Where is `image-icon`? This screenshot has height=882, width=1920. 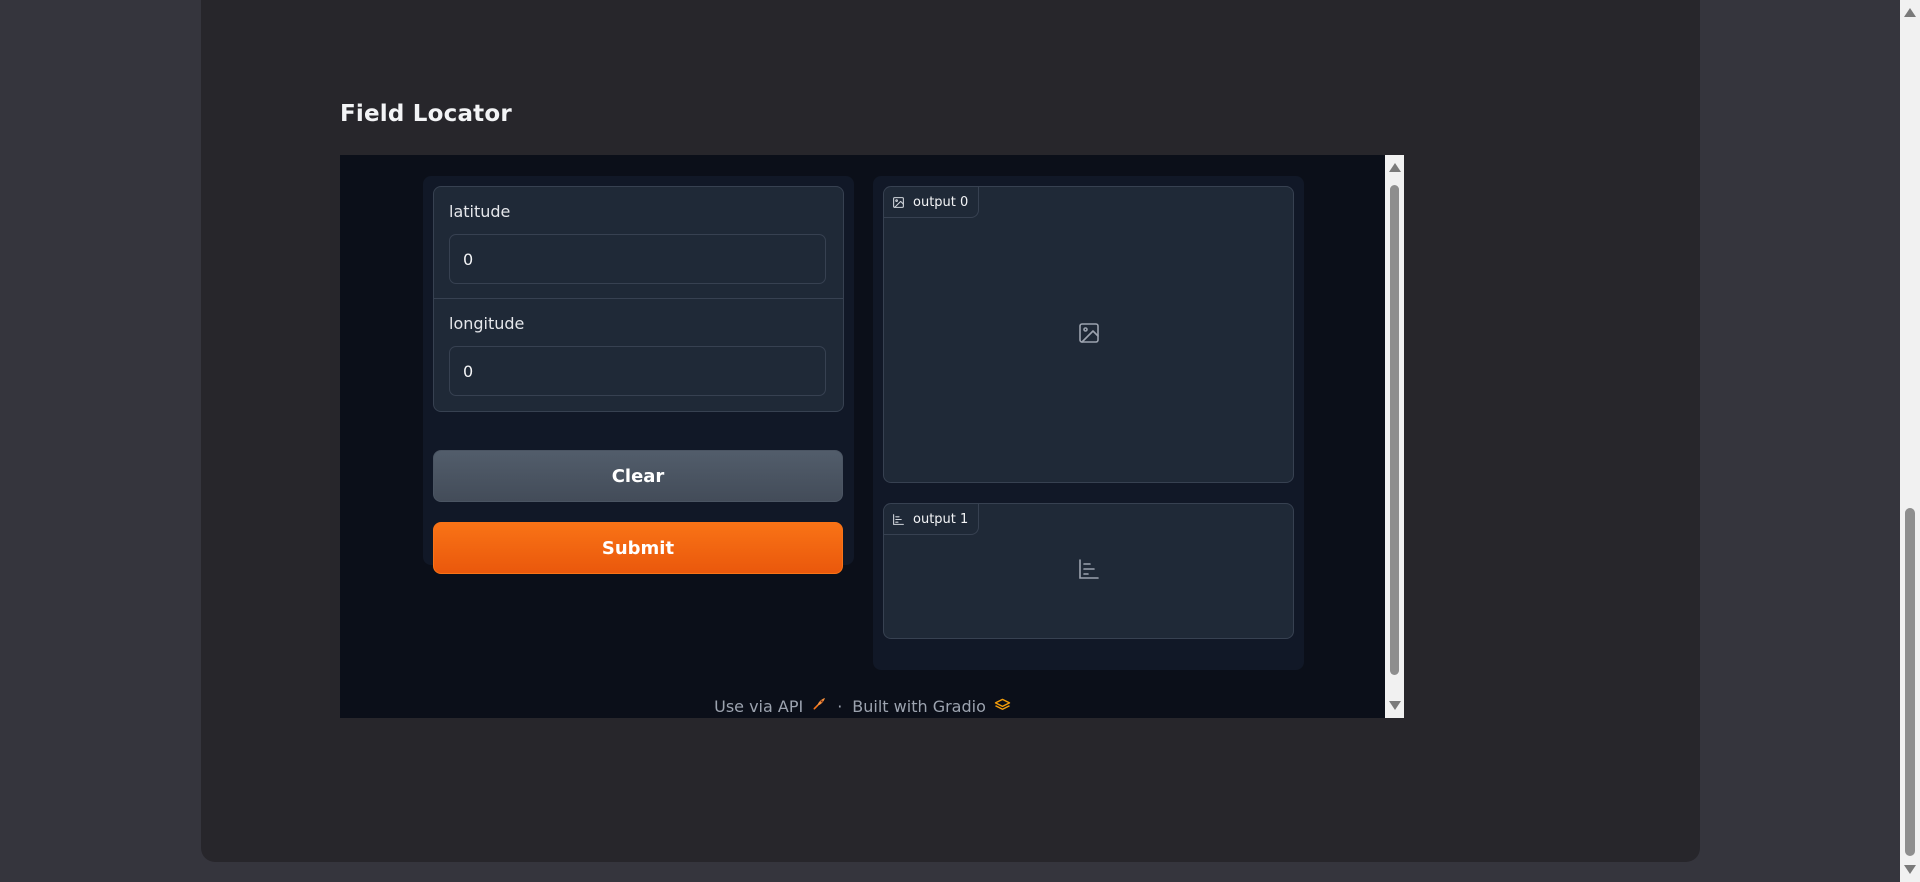 image-icon is located at coordinates (898, 202).